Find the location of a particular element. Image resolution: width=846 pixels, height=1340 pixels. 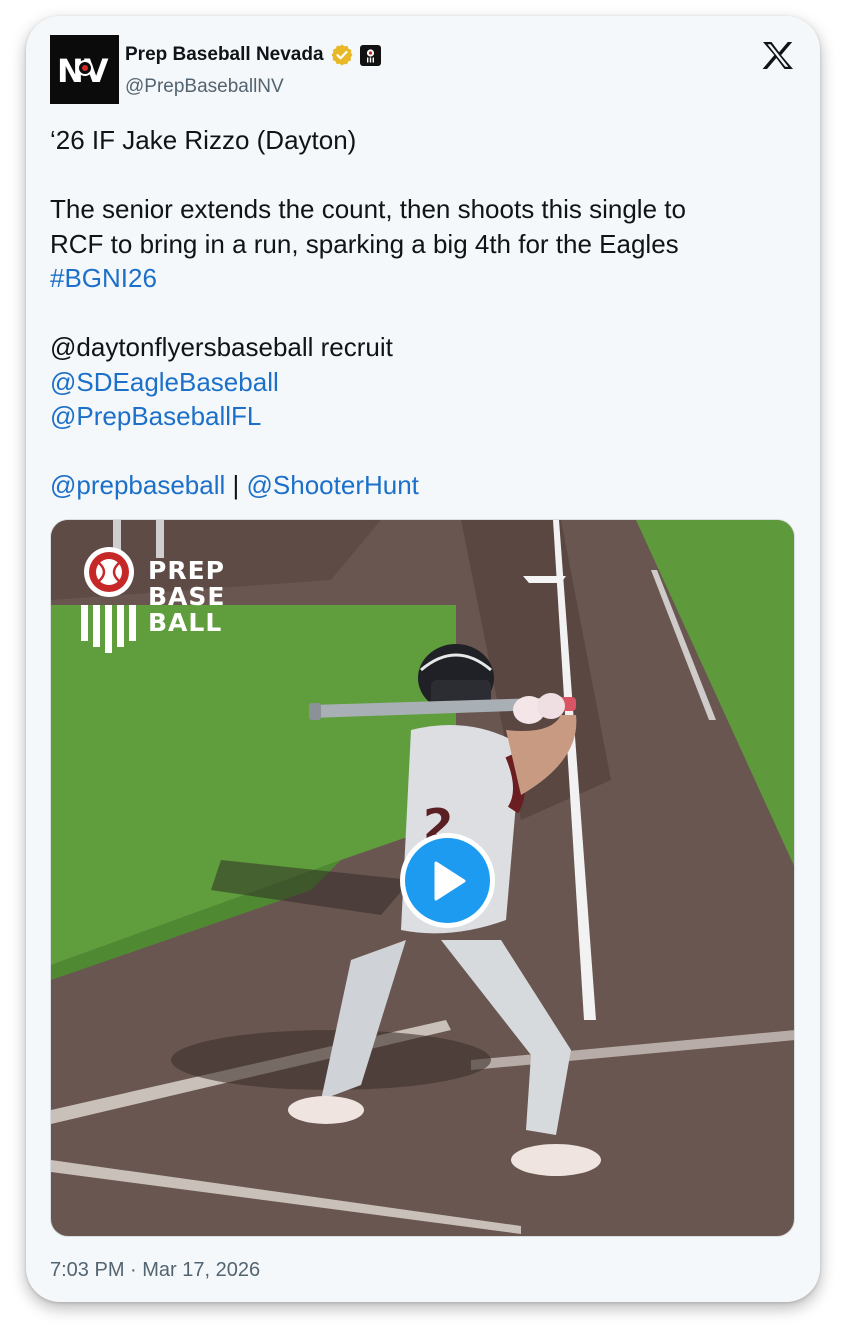

author-handle: @PrepBaseballNV is located at coordinates (204, 87).